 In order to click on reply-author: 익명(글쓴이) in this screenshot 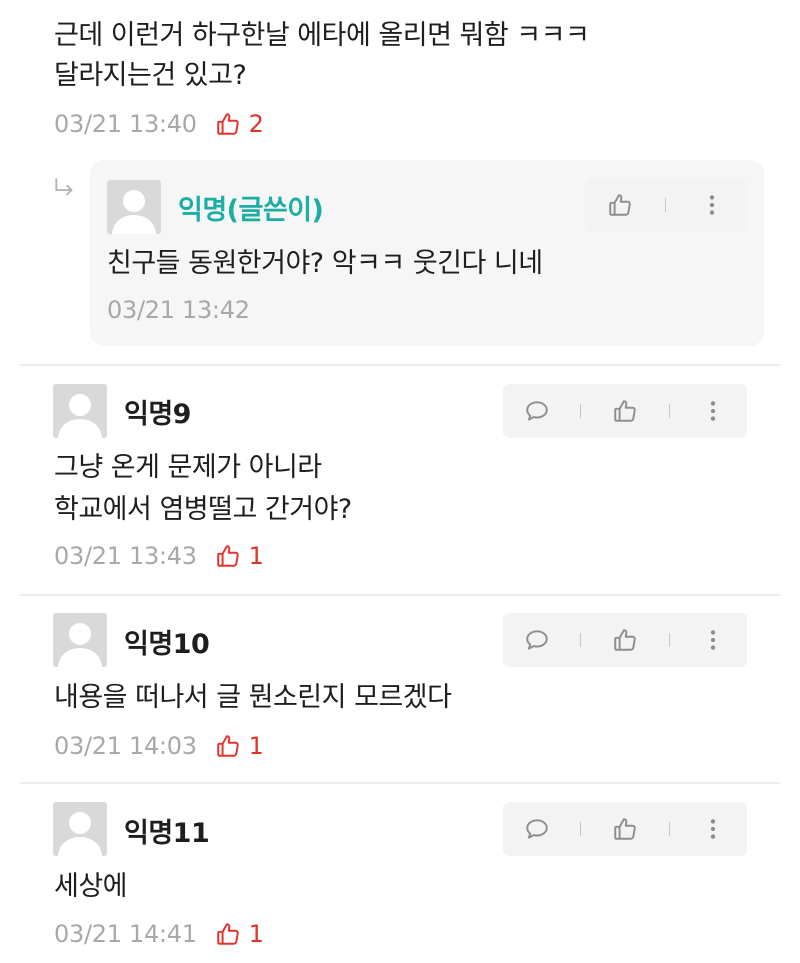, I will do `click(251, 210)`.